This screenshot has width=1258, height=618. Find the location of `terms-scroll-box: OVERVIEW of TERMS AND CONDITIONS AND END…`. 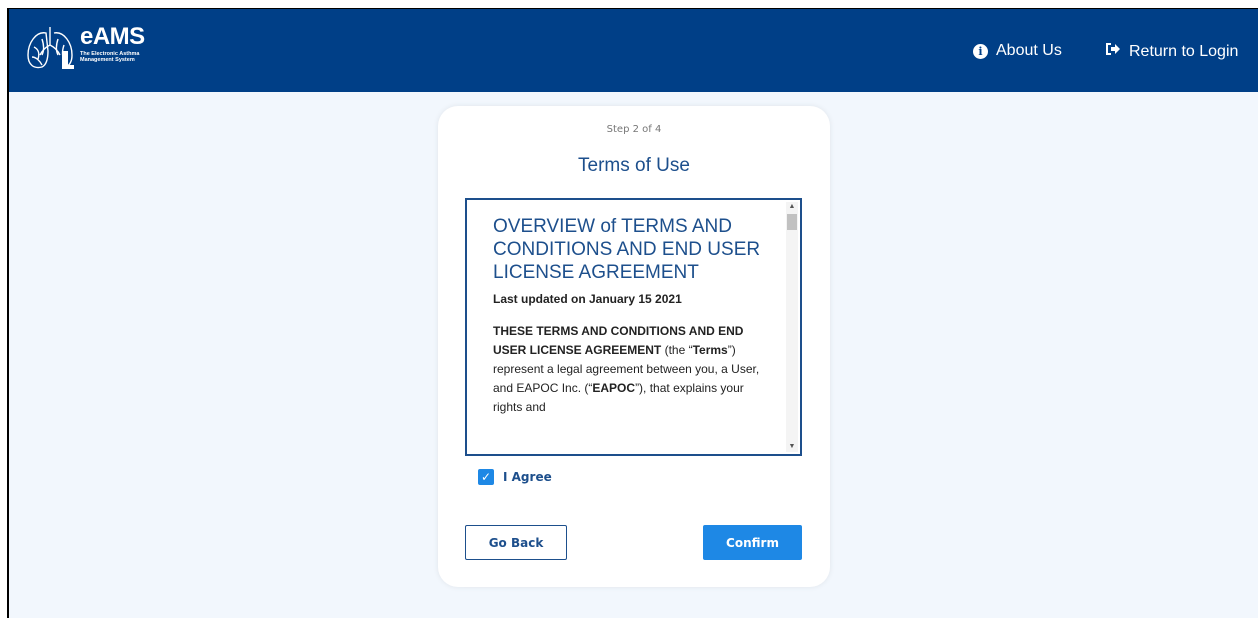

terms-scroll-box: OVERVIEW of TERMS AND CONDITIONS AND END… is located at coordinates (633, 327).